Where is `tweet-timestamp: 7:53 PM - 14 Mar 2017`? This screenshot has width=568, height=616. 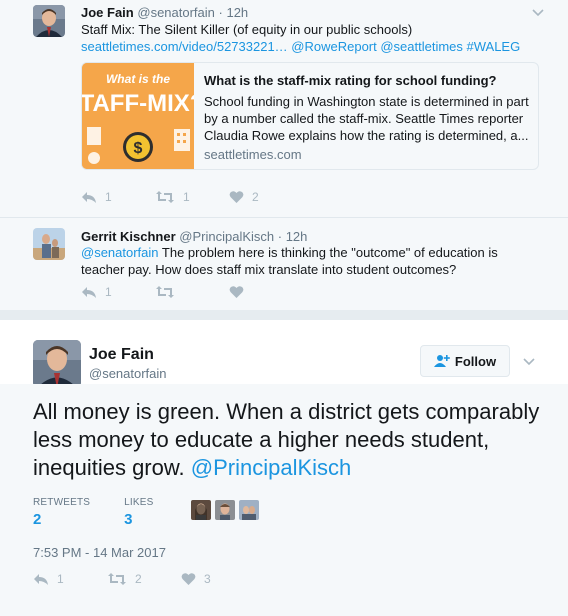 tweet-timestamp: 7:53 PM - 14 Mar 2017 is located at coordinates (99, 552).